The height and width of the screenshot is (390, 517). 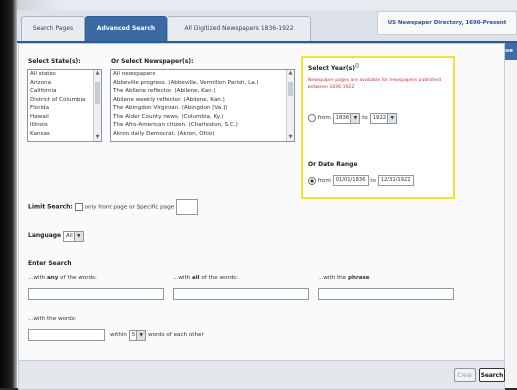 I want to click on list-item: The Abilene reflector. (Abilene, Kan.), so click(x=202, y=91).